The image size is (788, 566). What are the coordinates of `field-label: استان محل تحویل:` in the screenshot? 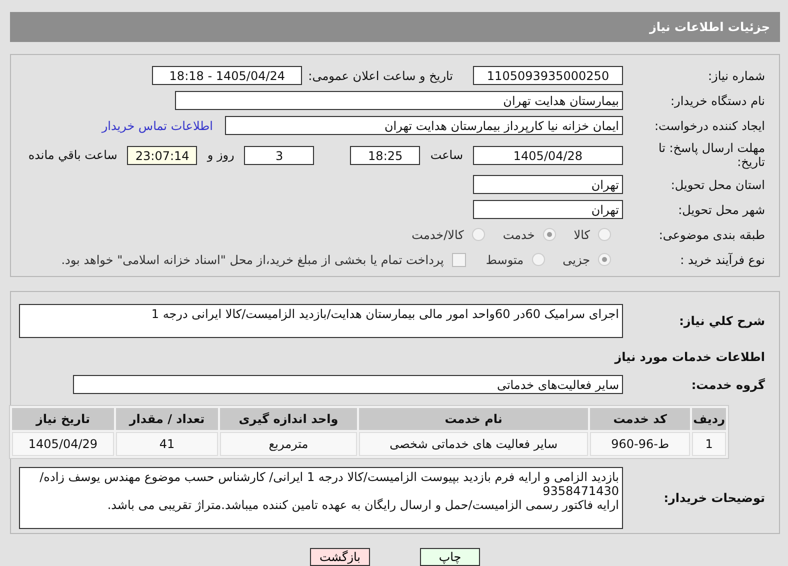 It's located at (717, 185).